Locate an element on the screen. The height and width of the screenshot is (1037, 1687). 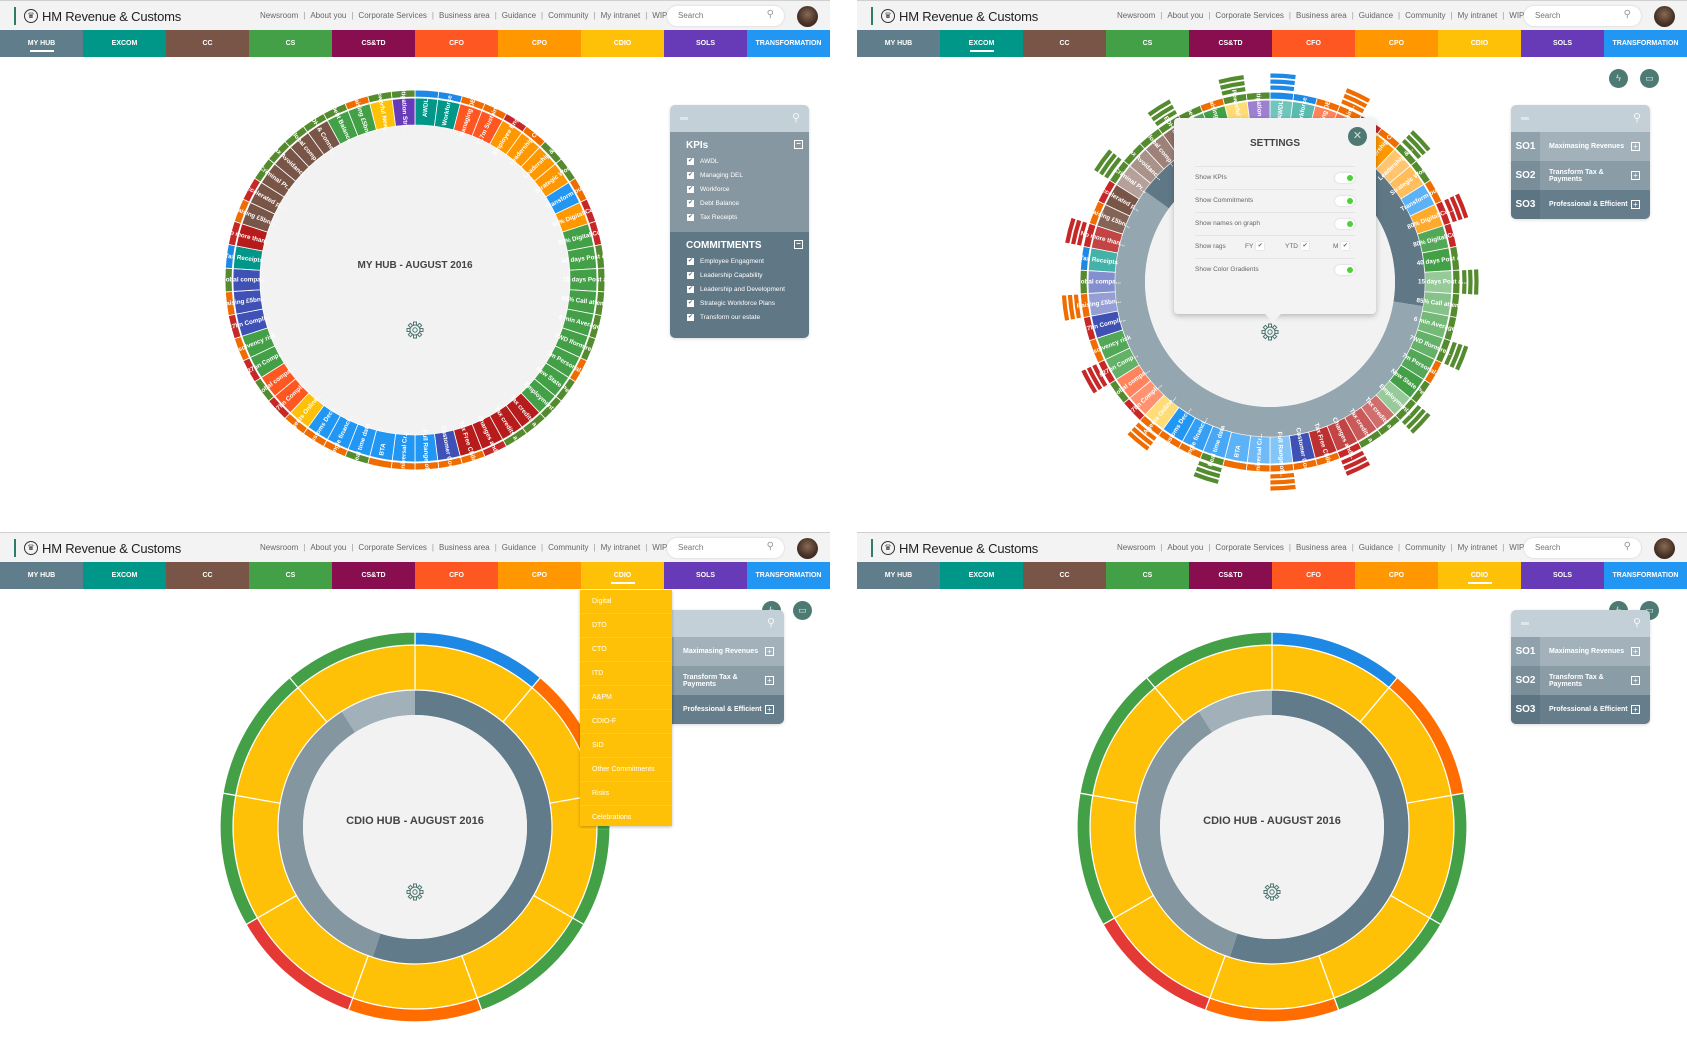
menu-item: SID is located at coordinates (626, 746).